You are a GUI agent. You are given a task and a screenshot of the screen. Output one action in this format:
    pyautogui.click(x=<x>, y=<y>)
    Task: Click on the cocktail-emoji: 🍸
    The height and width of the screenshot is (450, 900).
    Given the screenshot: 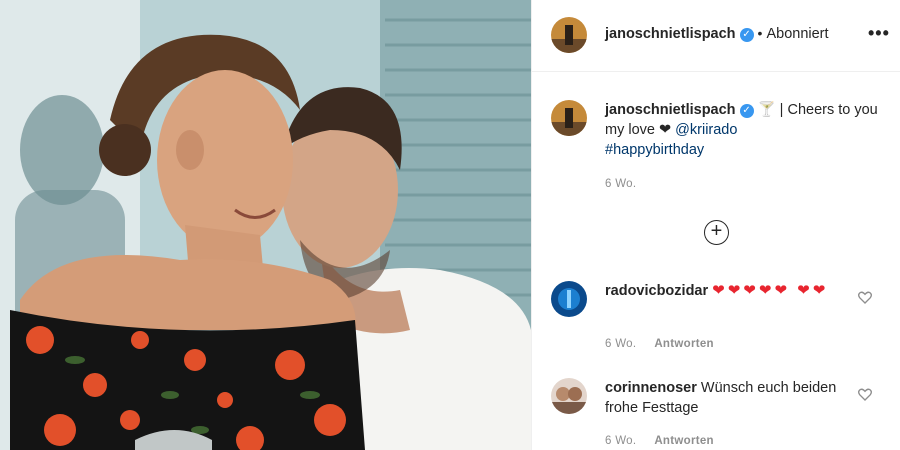 What is the action you would take?
    pyautogui.click(x=766, y=110)
    